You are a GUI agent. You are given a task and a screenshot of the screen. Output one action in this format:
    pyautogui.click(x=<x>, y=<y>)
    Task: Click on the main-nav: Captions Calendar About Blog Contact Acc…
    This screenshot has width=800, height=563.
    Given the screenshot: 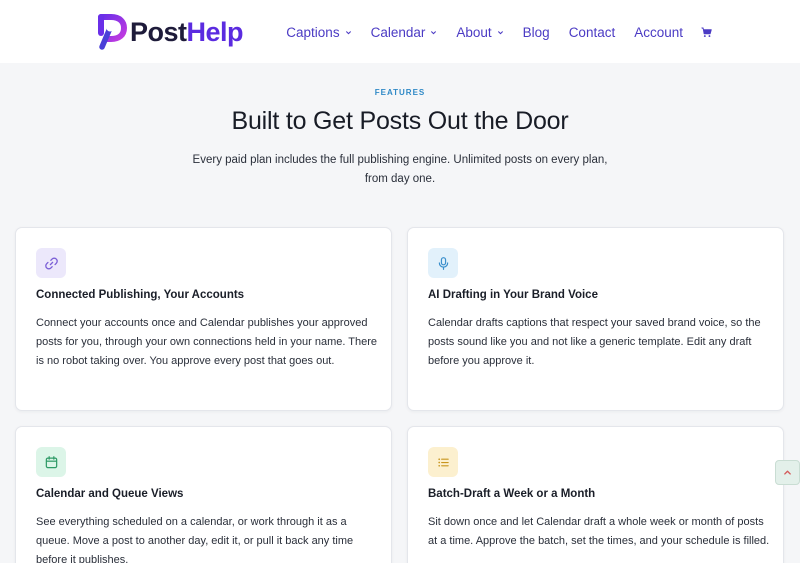 What is the action you would take?
    pyautogui.click(x=499, y=32)
    